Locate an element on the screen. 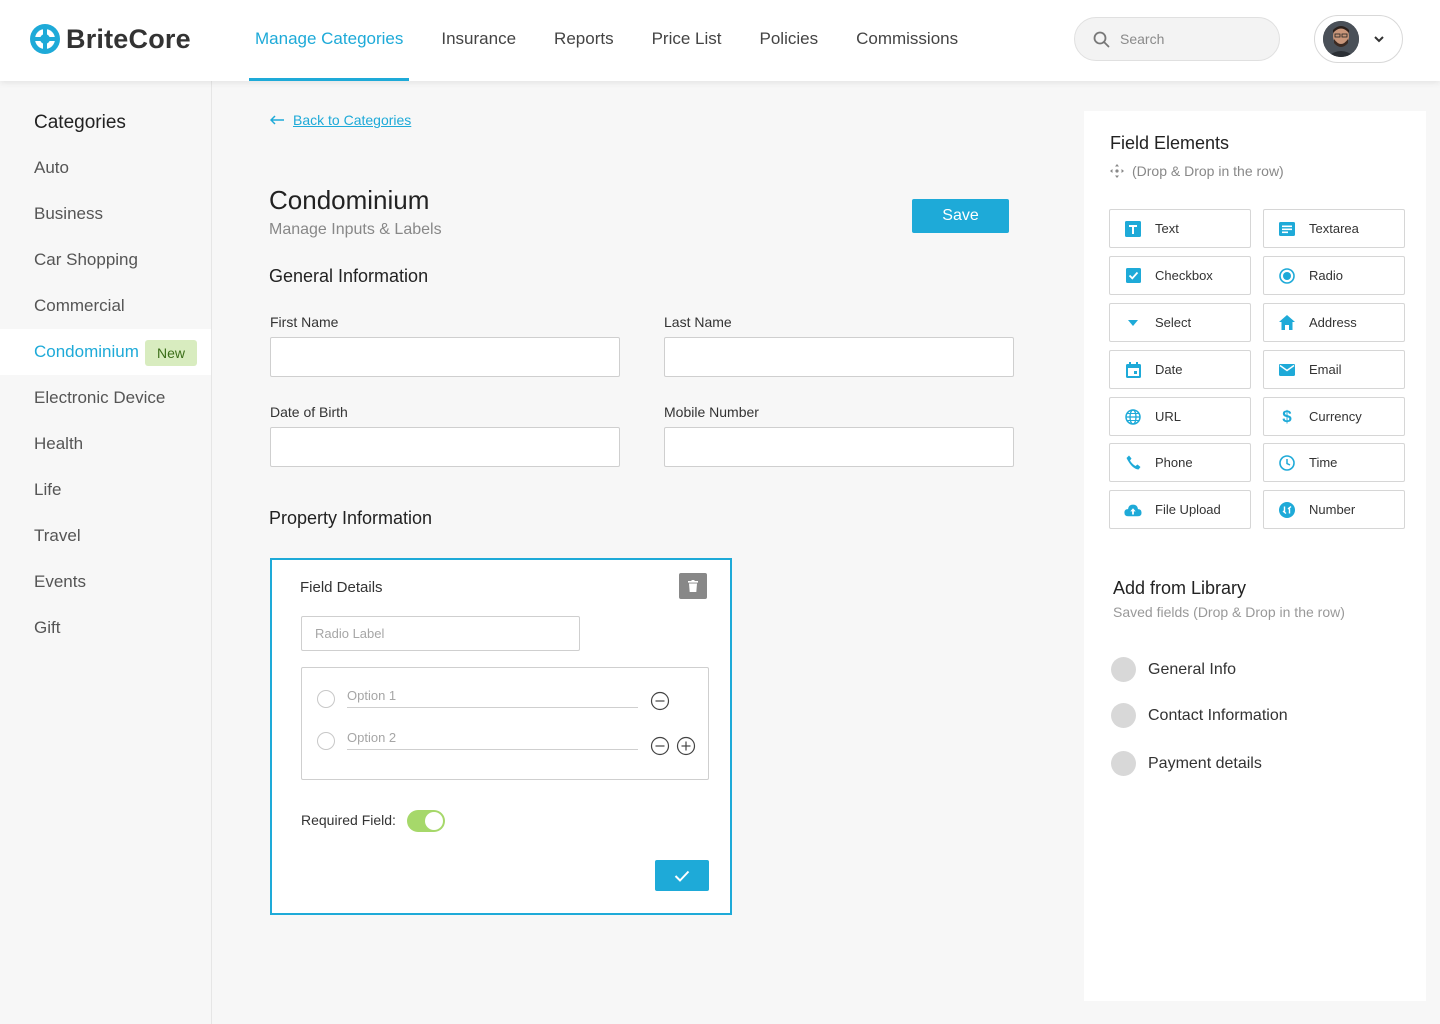 Image resolution: width=1440 pixels, height=1024 pixels. option-2-input is located at coordinates (492, 738).